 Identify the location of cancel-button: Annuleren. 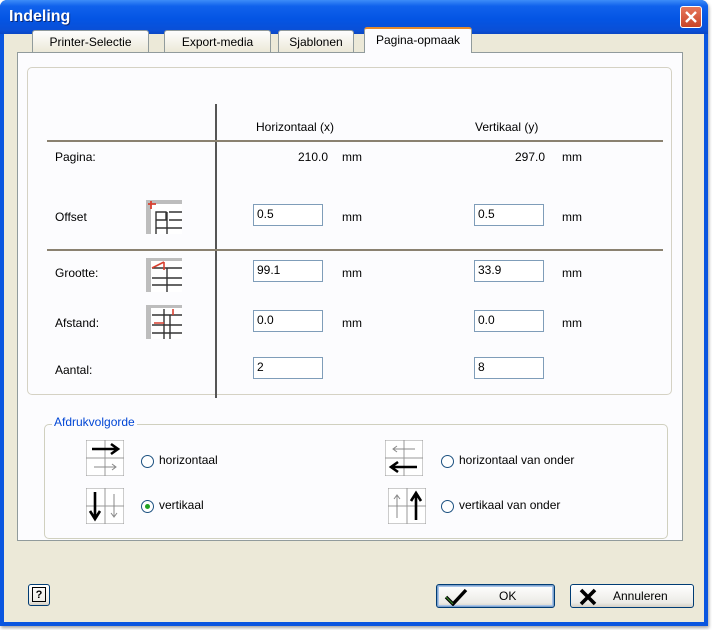
(632, 596).